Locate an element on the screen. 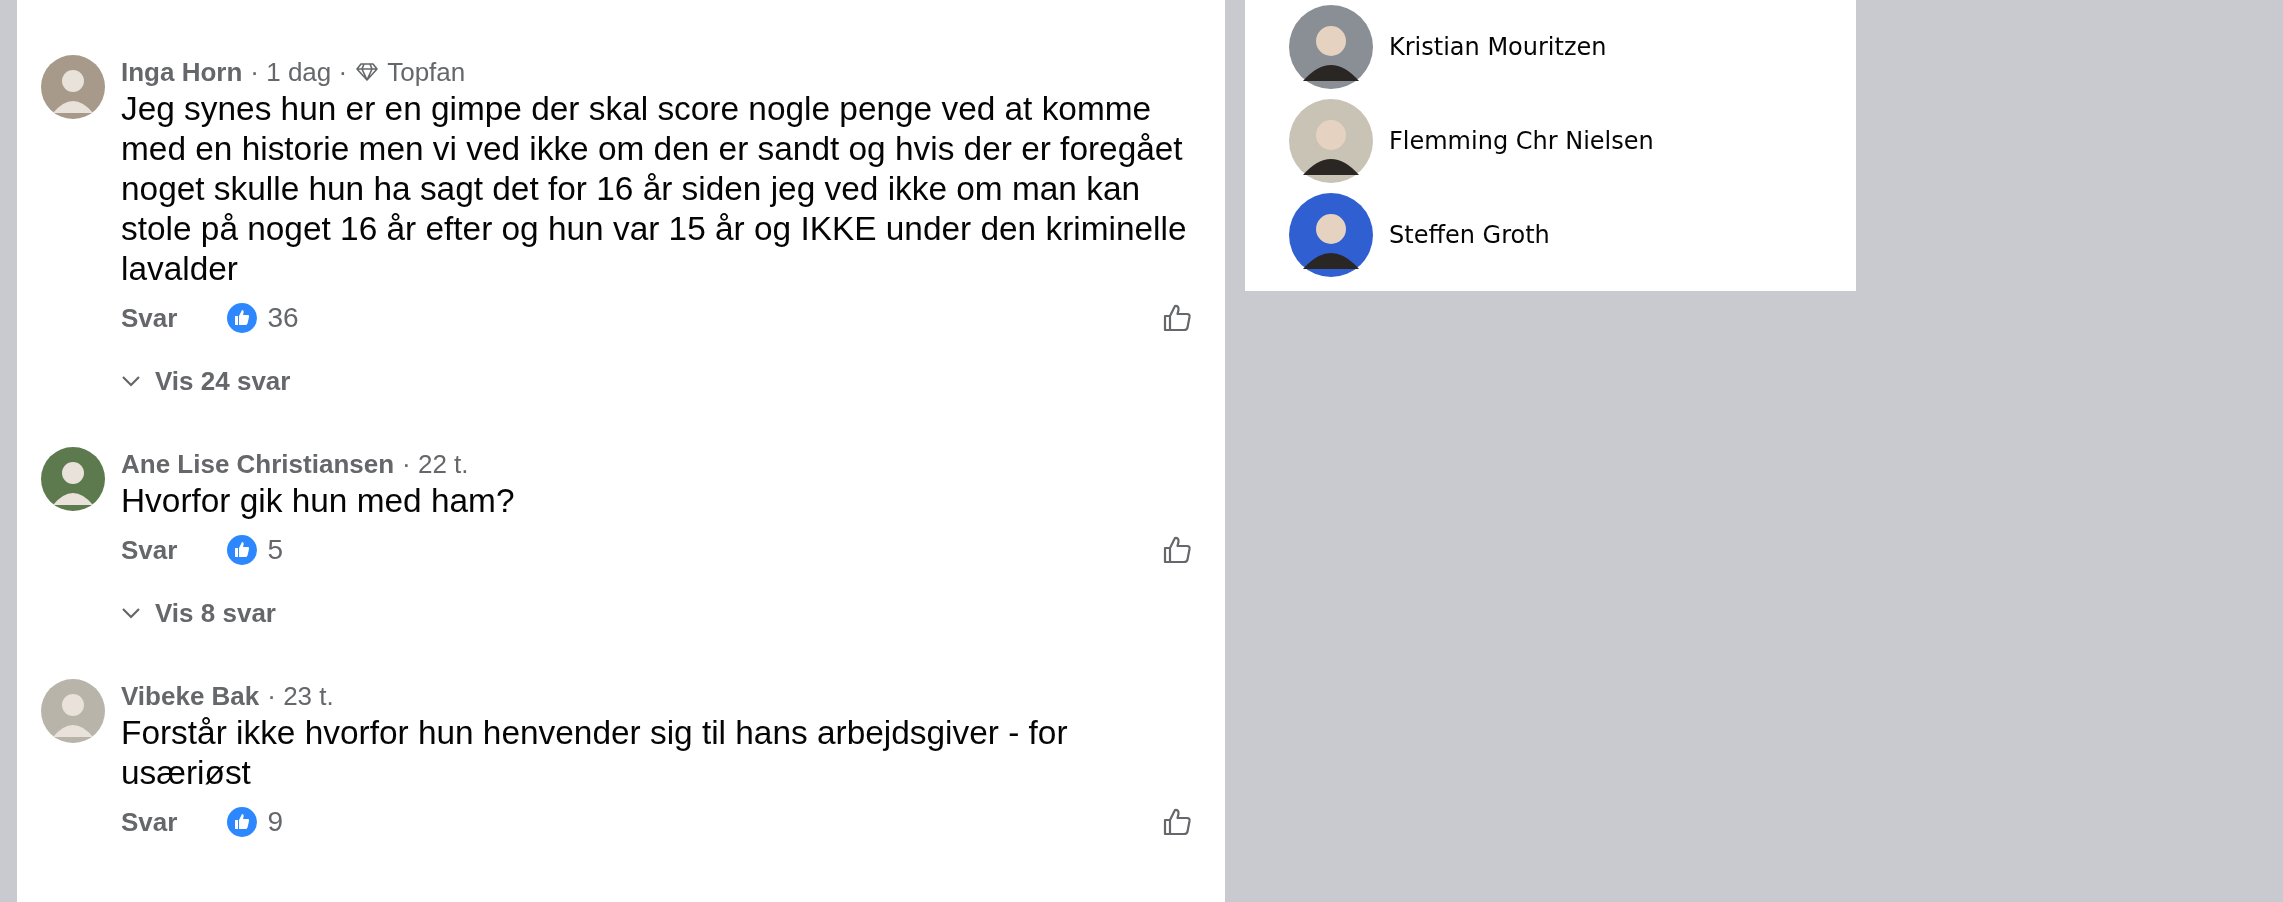 The image size is (2283, 902). comment-text: Jeg synes hun er en gimpe der skal score nogle penge ved at komme med en historie men vi ved ikke om den er sandt og hvis der er foregået noget skulle hun ha sagt det for 16 år siden jeg ved ikke om man kan stole på noget 16 år efter og hun var 15 år og IKKE under den kriminelle lavalder is located at coordinates (654, 189).